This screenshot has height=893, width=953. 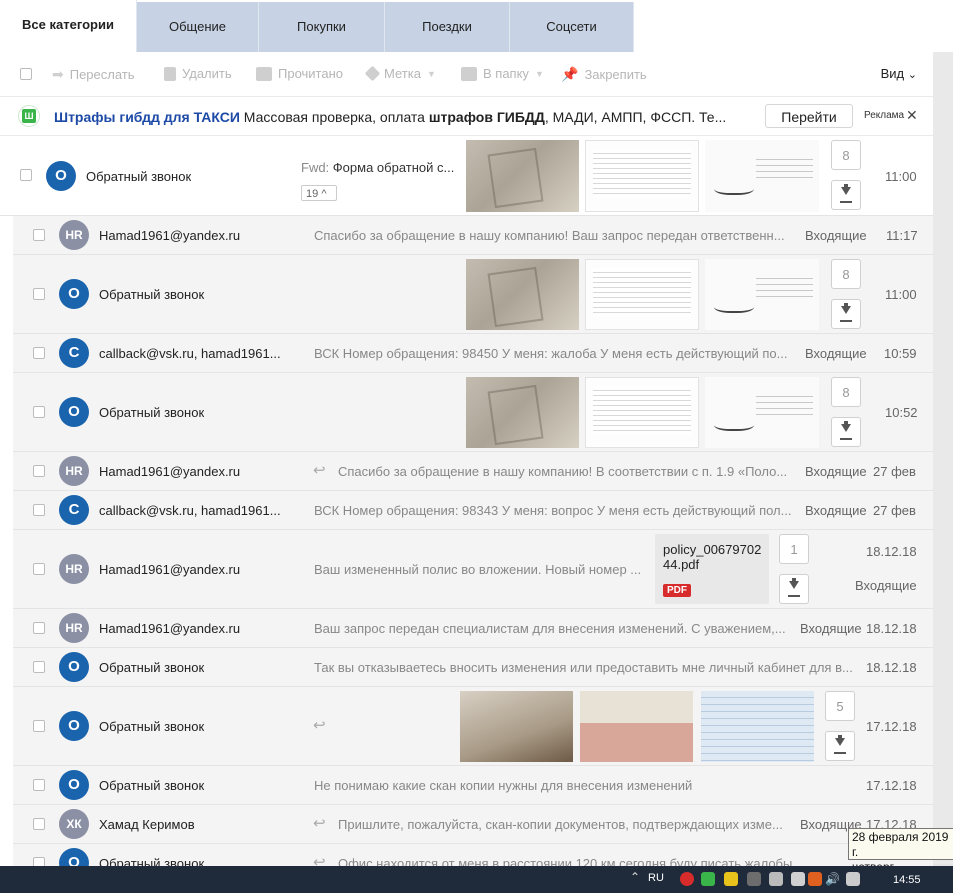 What do you see at coordinates (687, 879) in the screenshot?
I see `opera-icon` at bounding box center [687, 879].